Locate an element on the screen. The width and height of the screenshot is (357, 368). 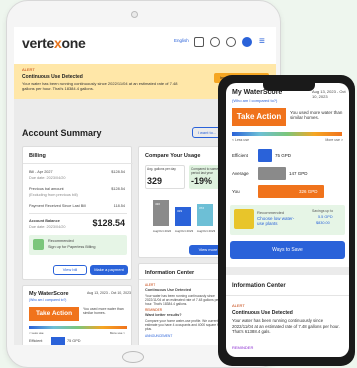
compare-percent: -19% is located at coordinates (202, 181).